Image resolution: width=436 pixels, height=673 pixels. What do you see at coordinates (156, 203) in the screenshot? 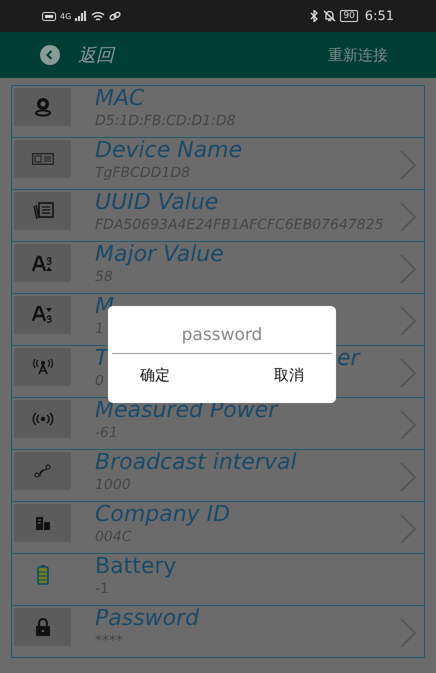
I see `item-title: UUID Value` at bounding box center [156, 203].